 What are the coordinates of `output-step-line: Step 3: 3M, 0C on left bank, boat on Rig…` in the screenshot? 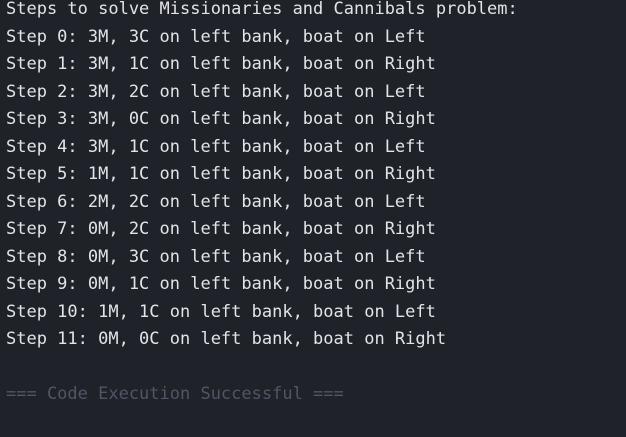 It's located at (221, 119).